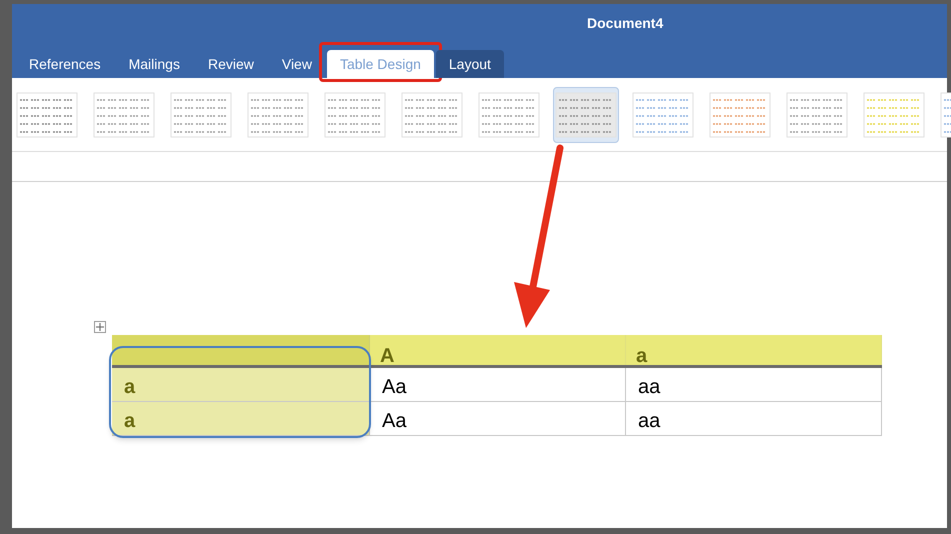  Describe the element at coordinates (470, 64) in the screenshot. I see `ribbon-tab: Layout` at that location.